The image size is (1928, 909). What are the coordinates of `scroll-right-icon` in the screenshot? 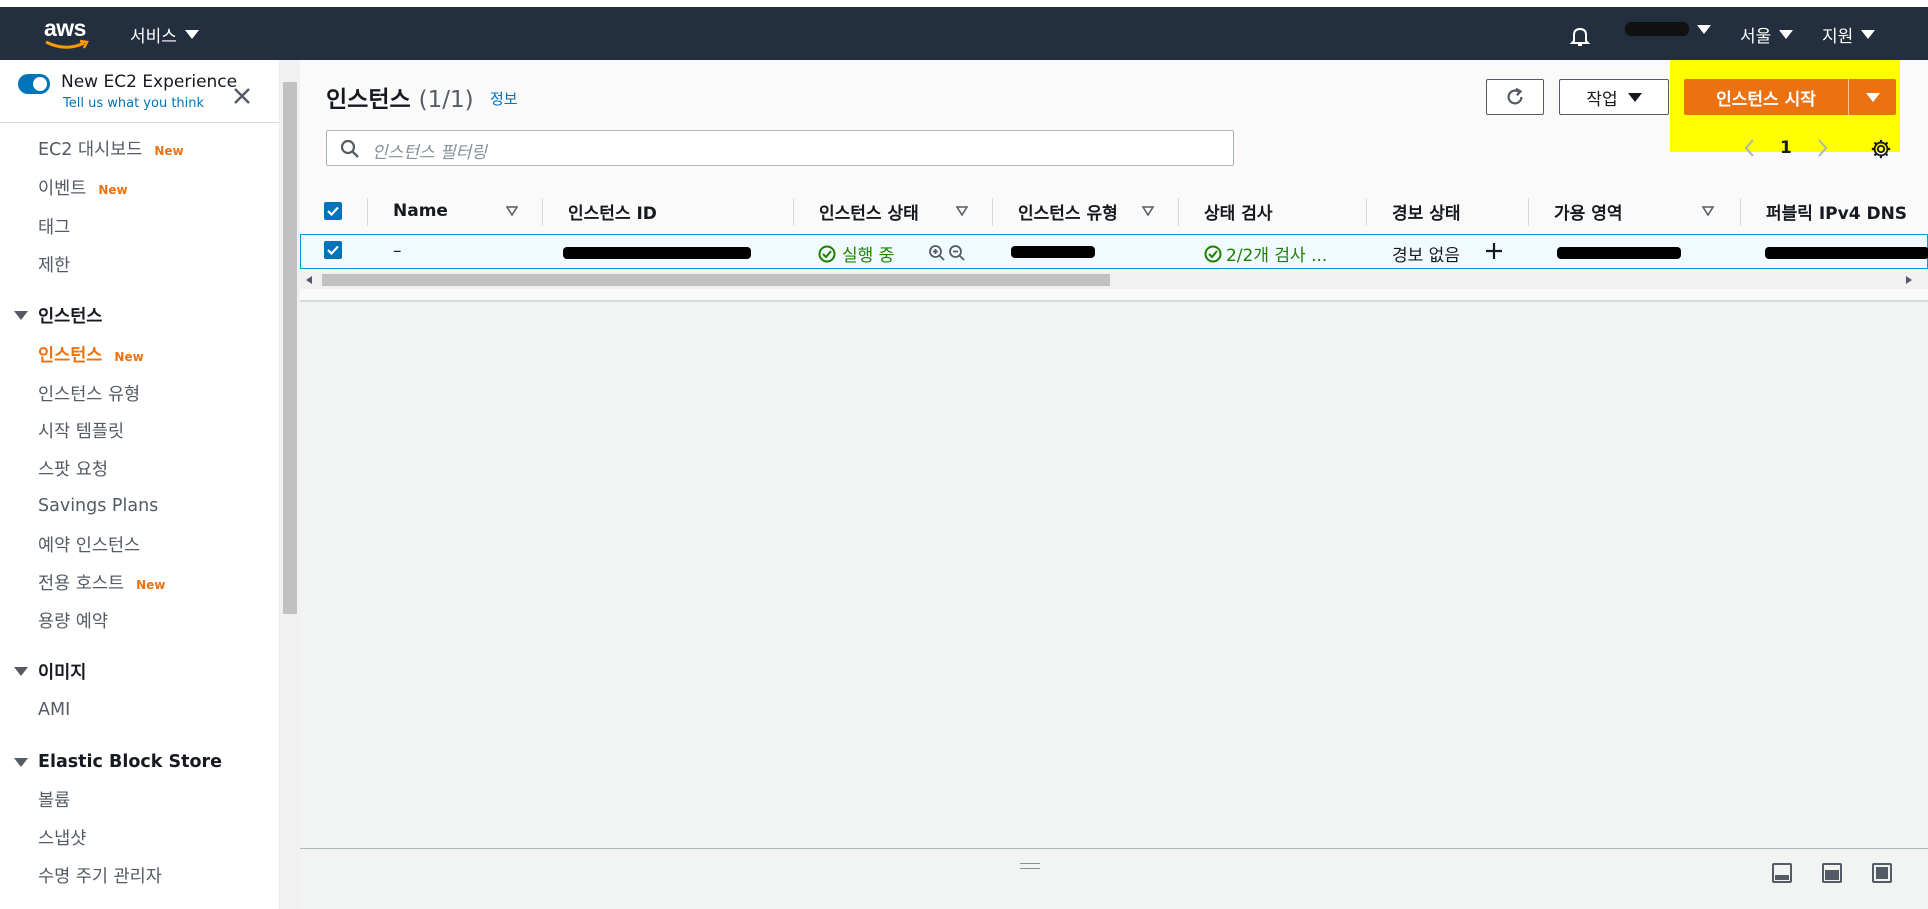 It's located at (1909, 280).